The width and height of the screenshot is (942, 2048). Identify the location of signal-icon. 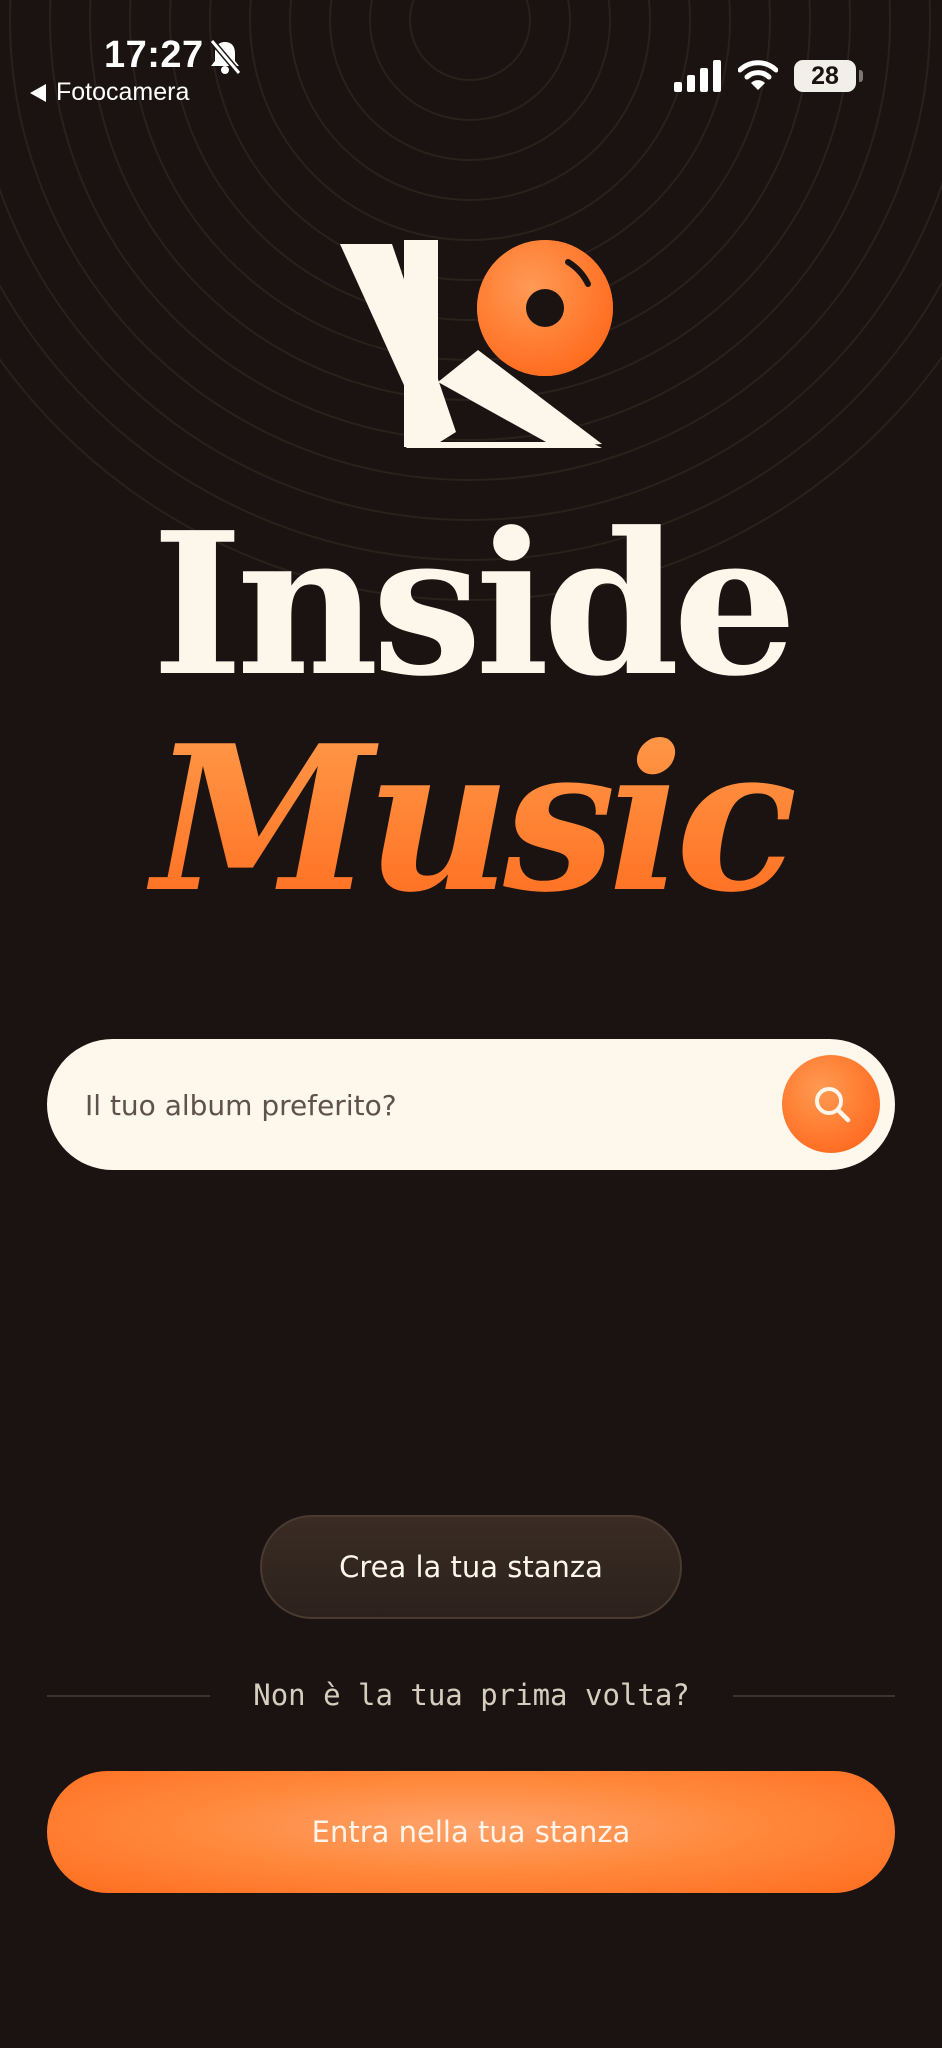
(697, 76).